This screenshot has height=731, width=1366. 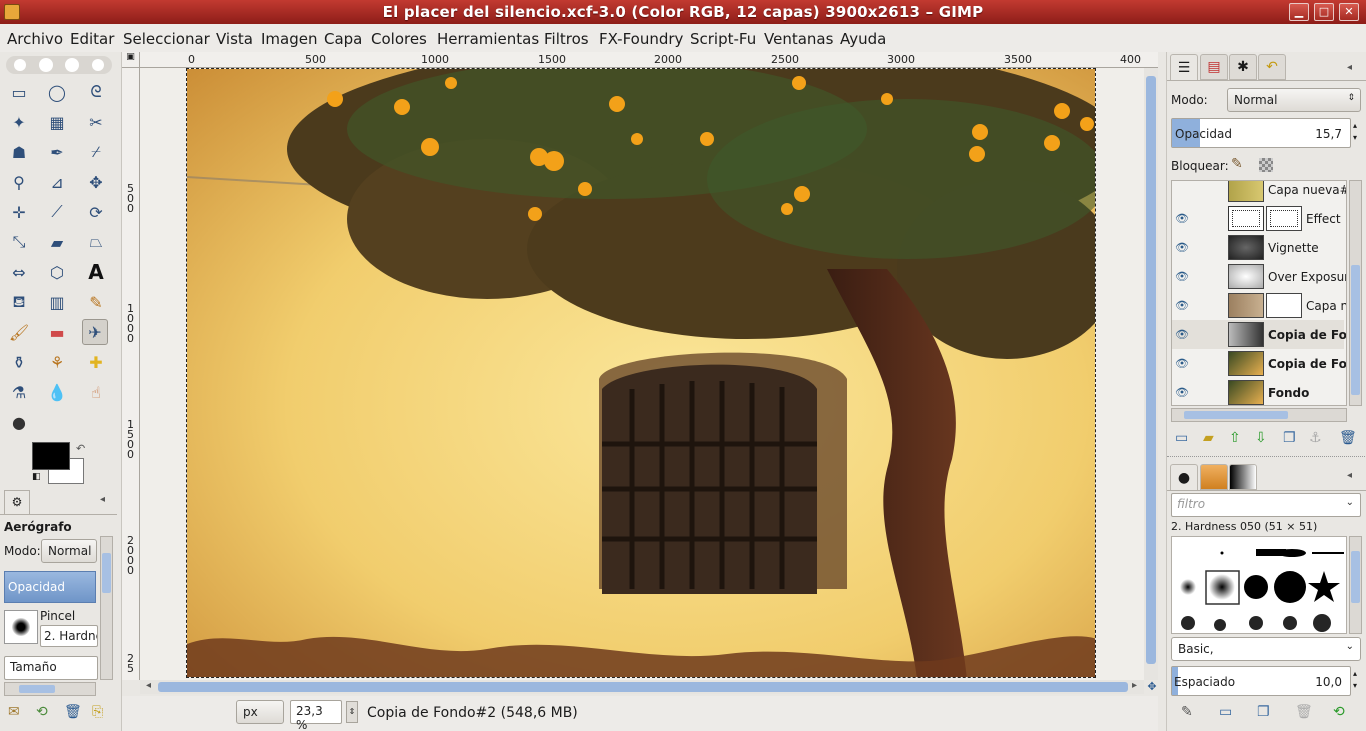 I want to click on menu-ayuda: Ayuda, so click(x=863, y=39).